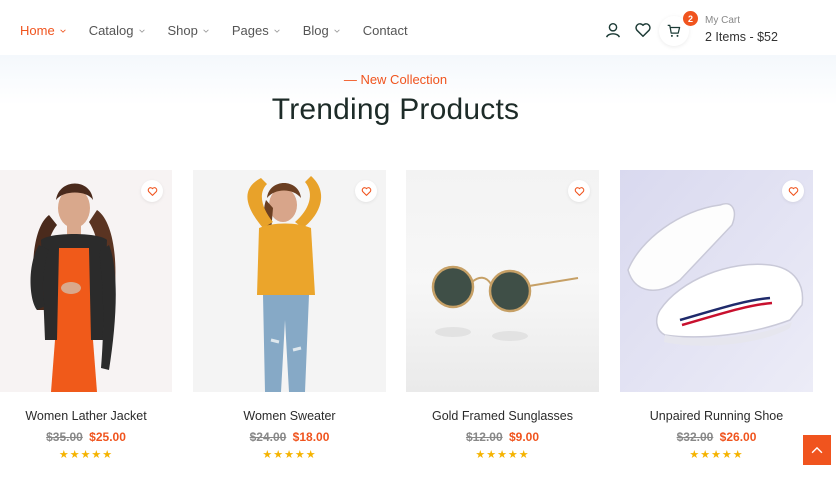 The height and width of the screenshot is (484, 836). I want to click on old-price: $35.00, so click(64, 437).